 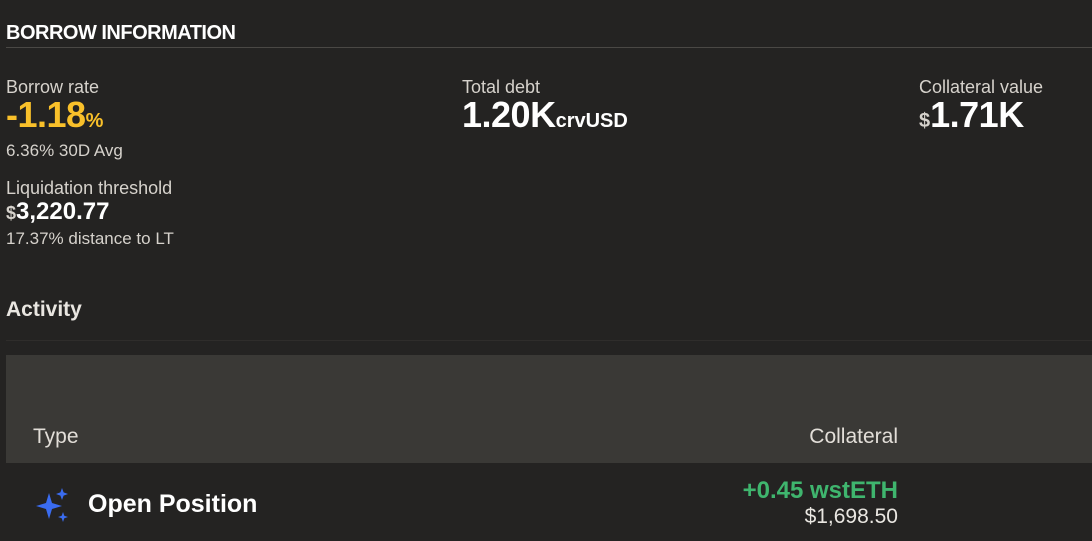 What do you see at coordinates (44, 309) in the screenshot?
I see `activity-title: Activity` at bounding box center [44, 309].